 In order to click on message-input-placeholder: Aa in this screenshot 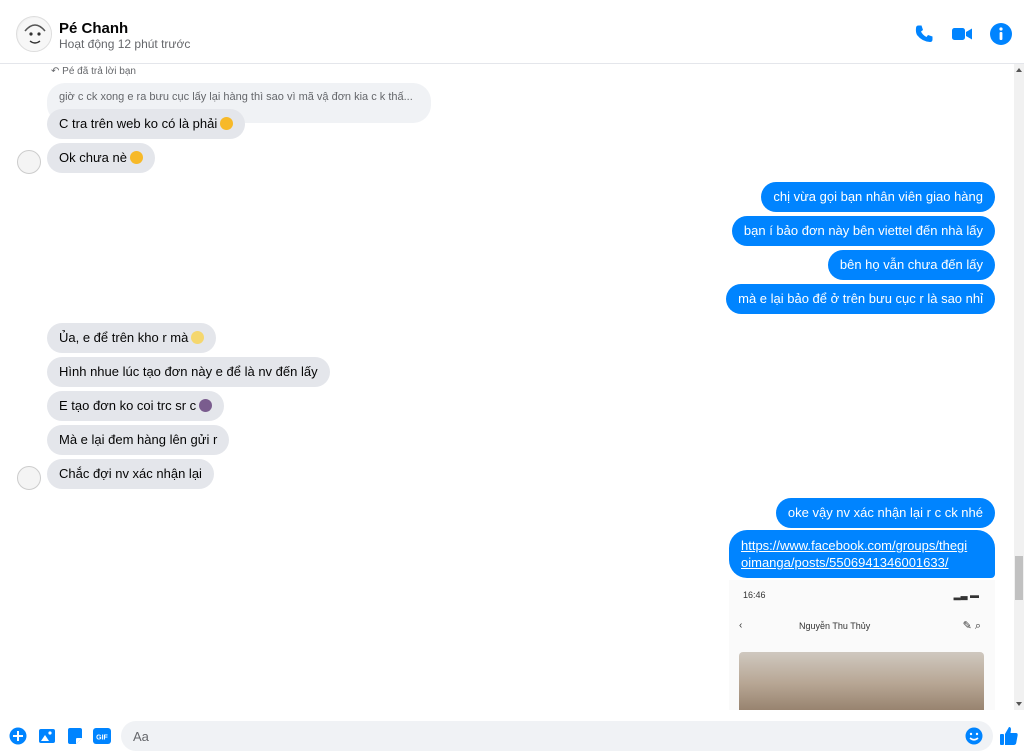, I will do `click(141, 736)`.